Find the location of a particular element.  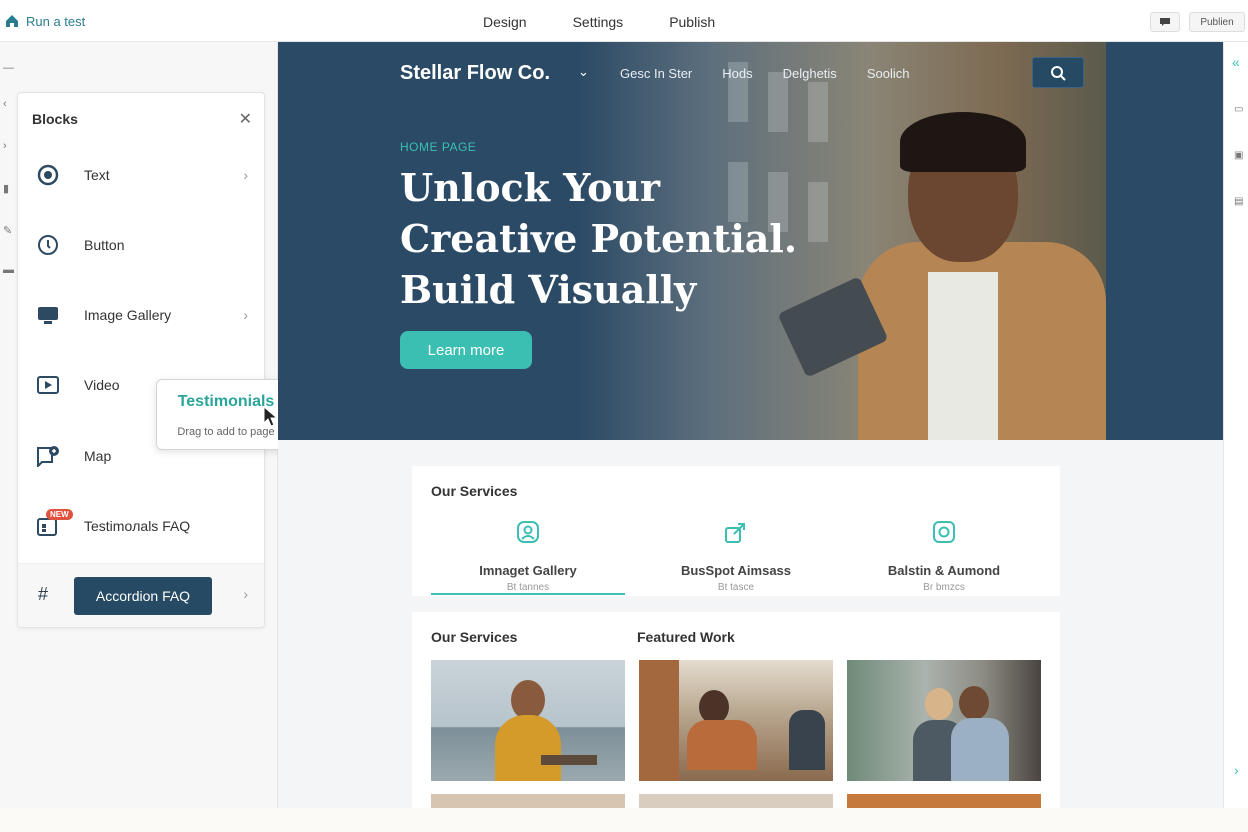

block-label: Video is located at coordinates (102, 385).